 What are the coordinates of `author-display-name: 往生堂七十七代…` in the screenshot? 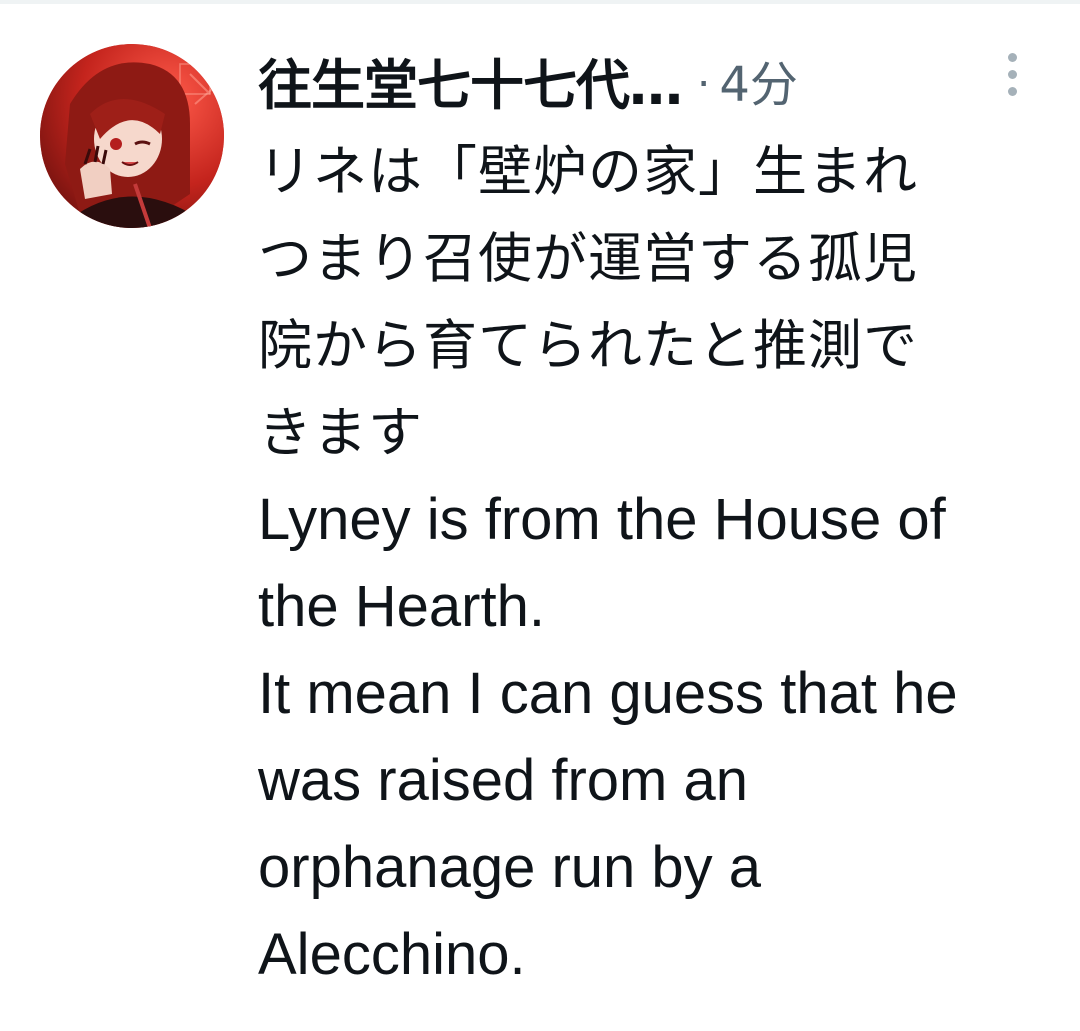 It's located at (470, 80).